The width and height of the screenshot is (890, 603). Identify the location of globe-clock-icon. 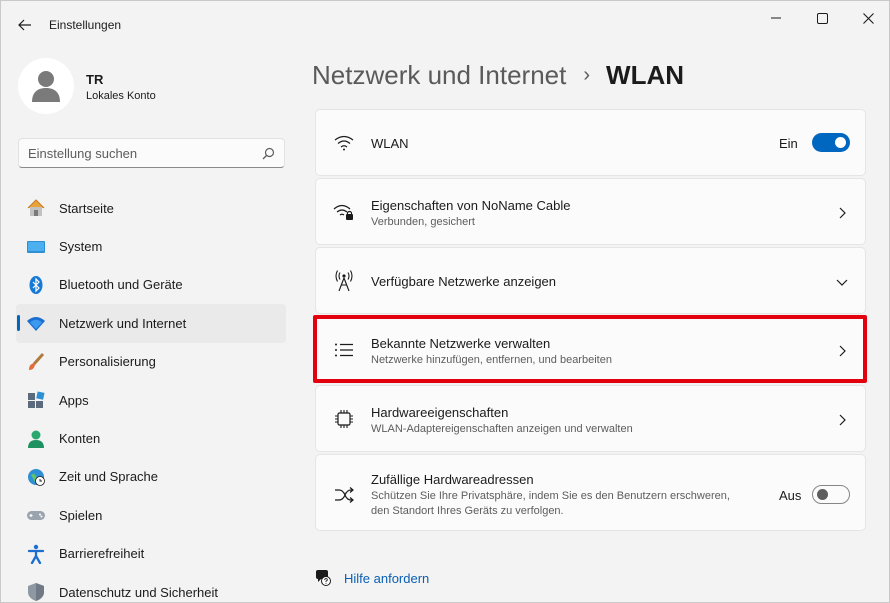
(36, 477).